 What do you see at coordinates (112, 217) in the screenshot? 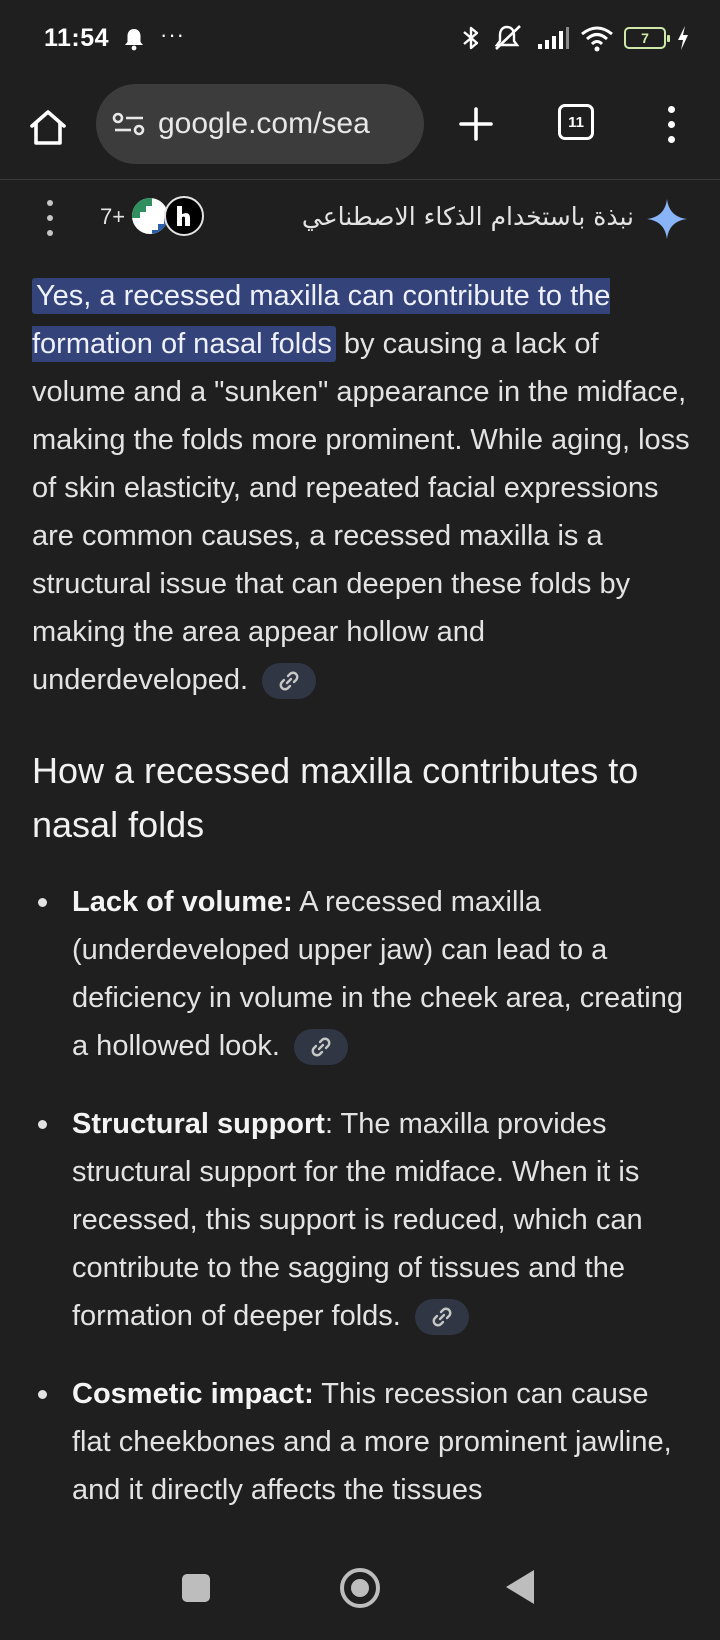
I see `sources-count: 7+` at bounding box center [112, 217].